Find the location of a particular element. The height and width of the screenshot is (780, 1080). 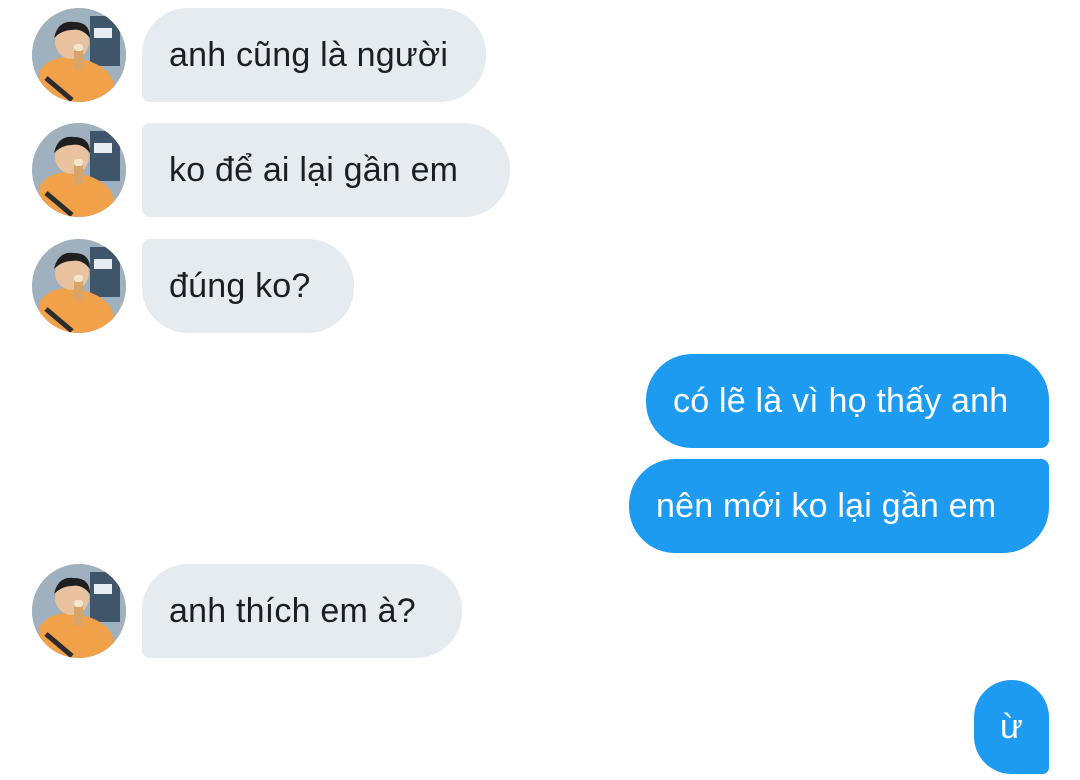

message-bubble-incoming: ko để ai lại gần em is located at coordinates (326, 170).